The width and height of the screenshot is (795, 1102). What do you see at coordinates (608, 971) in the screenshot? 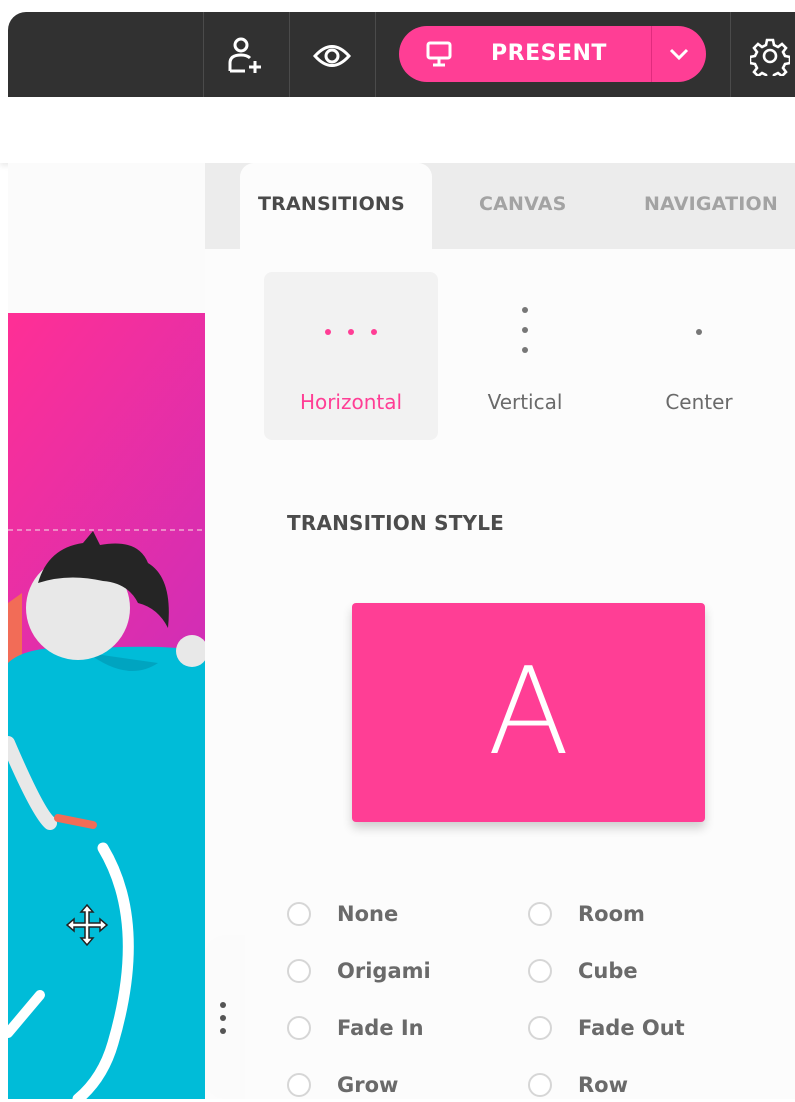
I see `style-label: Cube` at bounding box center [608, 971].